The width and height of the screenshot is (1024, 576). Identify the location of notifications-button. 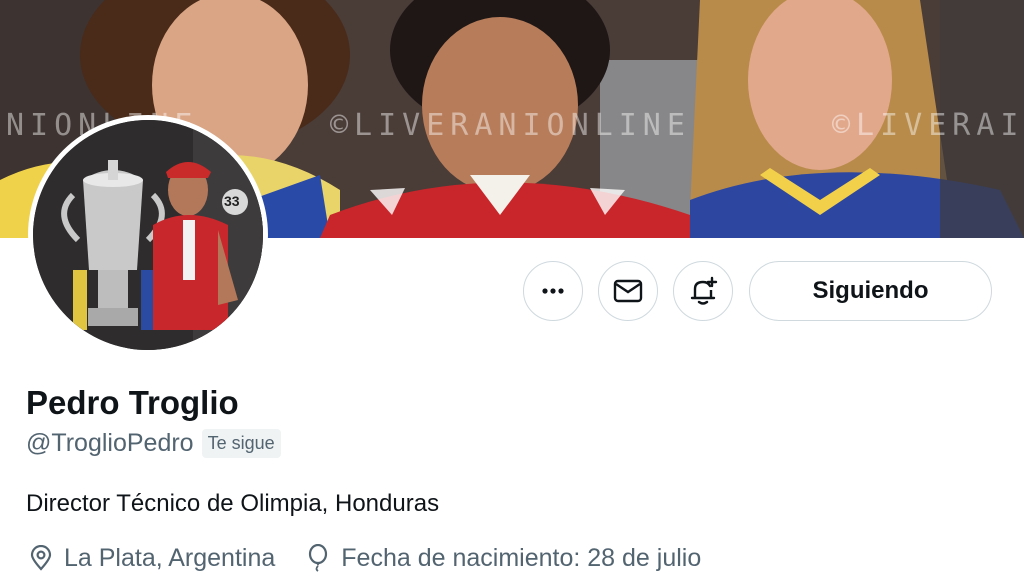
(703, 291).